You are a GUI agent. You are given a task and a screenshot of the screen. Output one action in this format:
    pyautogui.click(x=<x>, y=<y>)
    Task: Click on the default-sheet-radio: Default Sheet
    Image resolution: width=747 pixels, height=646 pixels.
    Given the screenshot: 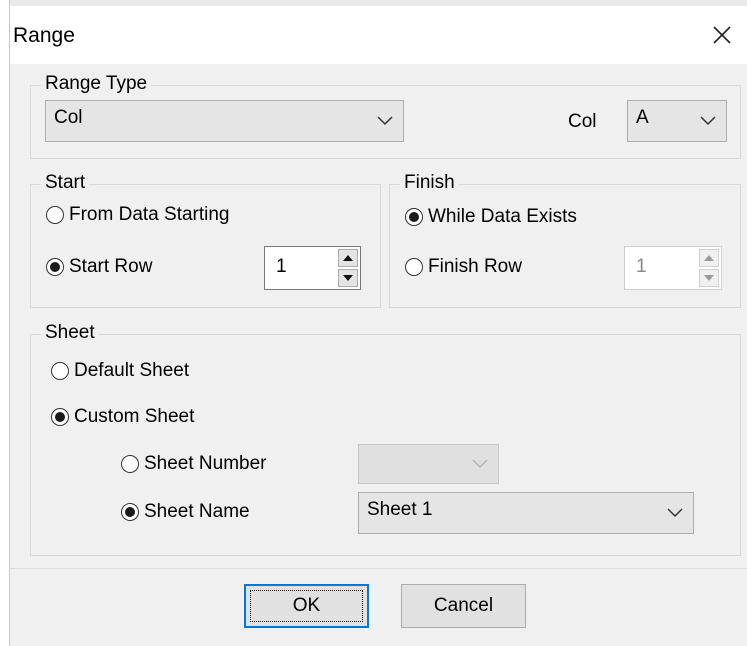 What is the action you would take?
    pyautogui.click(x=120, y=371)
    